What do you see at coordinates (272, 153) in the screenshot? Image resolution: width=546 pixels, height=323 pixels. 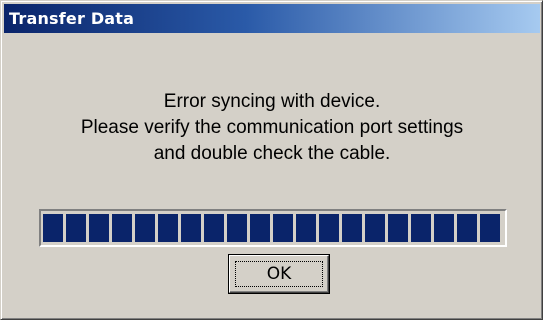 I see `error-message-line-3: and double check the cable.` at bounding box center [272, 153].